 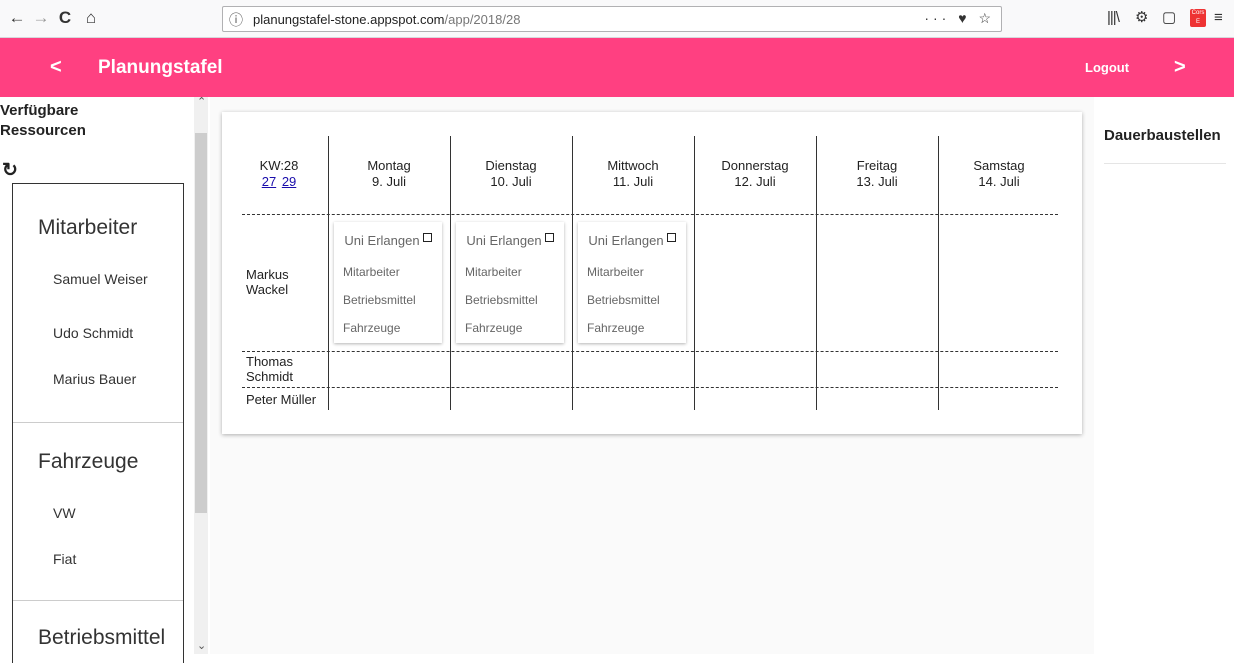 I want to click on day-date: 12. Juli, so click(x=755, y=181).